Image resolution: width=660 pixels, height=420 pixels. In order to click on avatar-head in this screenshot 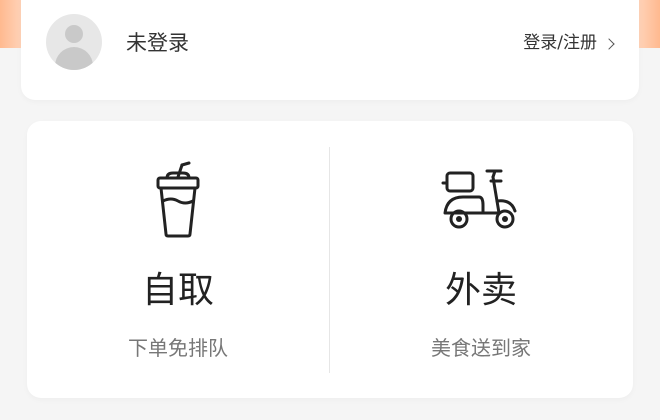, I will do `click(74, 34)`.